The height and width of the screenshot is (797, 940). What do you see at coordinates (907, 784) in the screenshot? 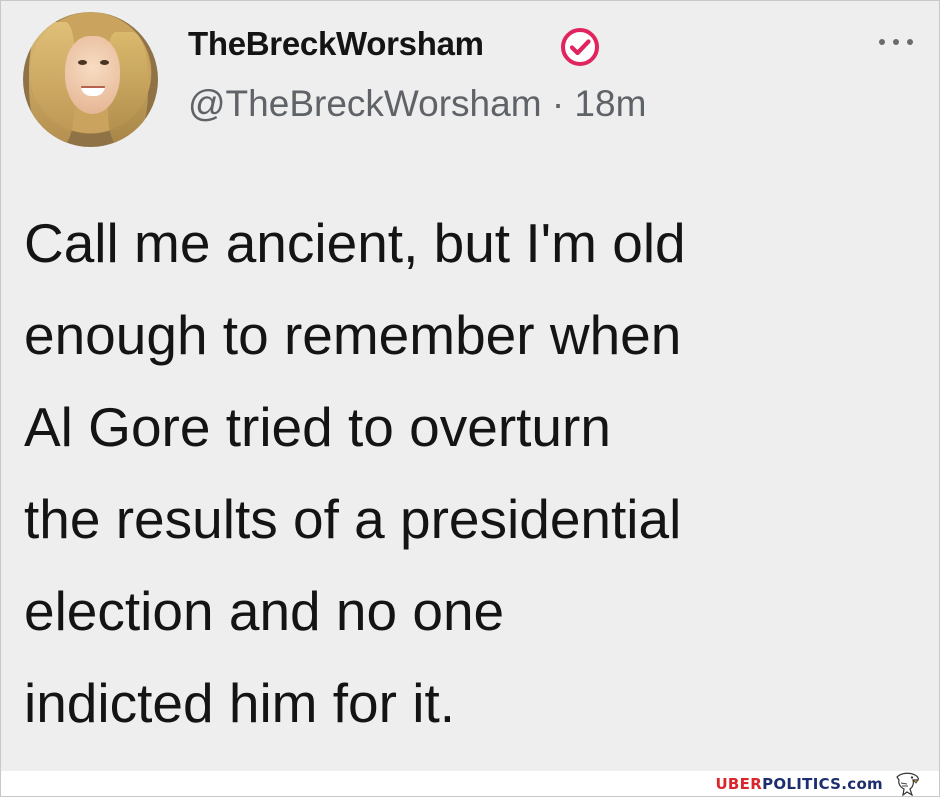
I see `eagle-icon` at bounding box center [907, 784].